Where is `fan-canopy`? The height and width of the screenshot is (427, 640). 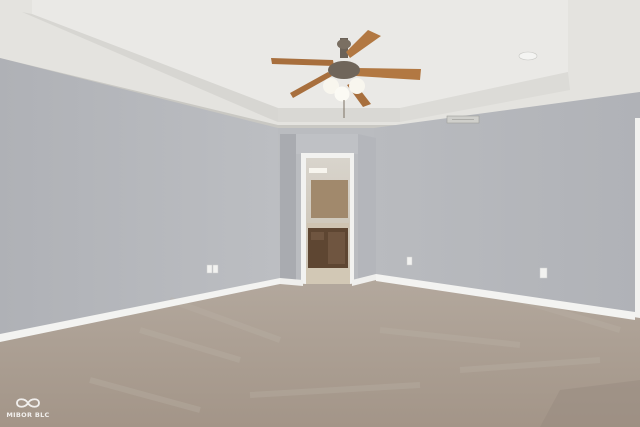 fan-canopy is located at coordinates (344, 44).